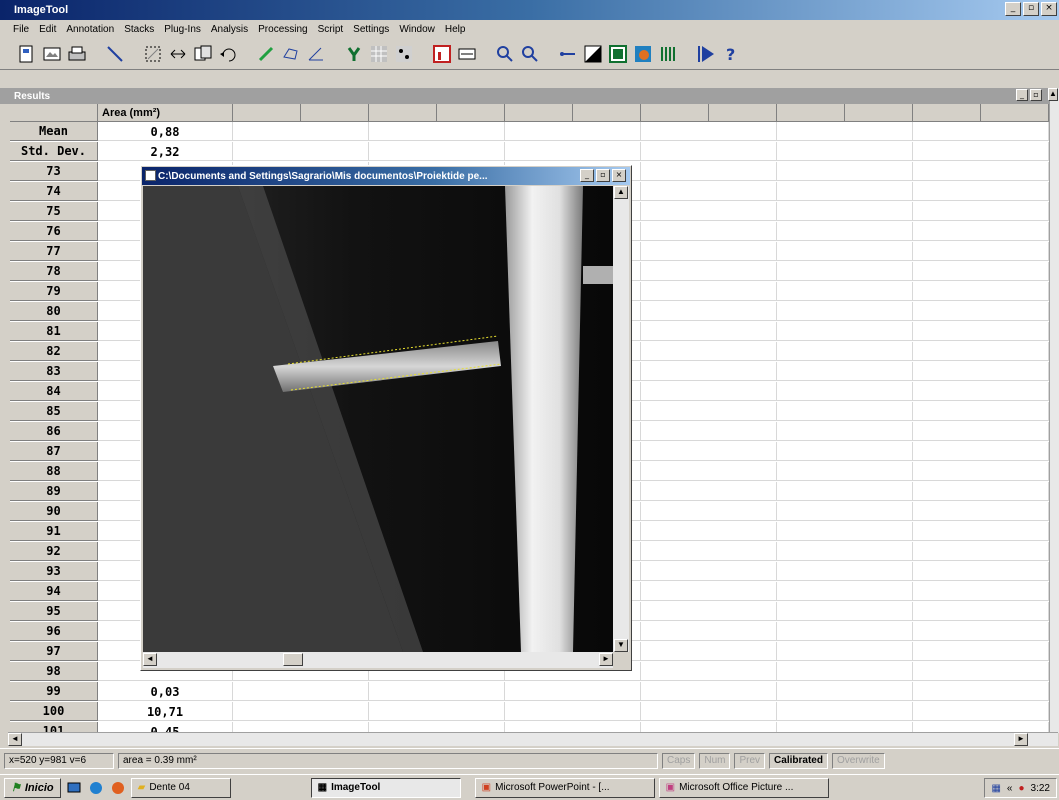 The width and height of the screenshot is (1059, 800). What do you see at coordinates (530, 54) in the screenshot?
I see `zoom-out-icon` at bounding box center [530, 54].